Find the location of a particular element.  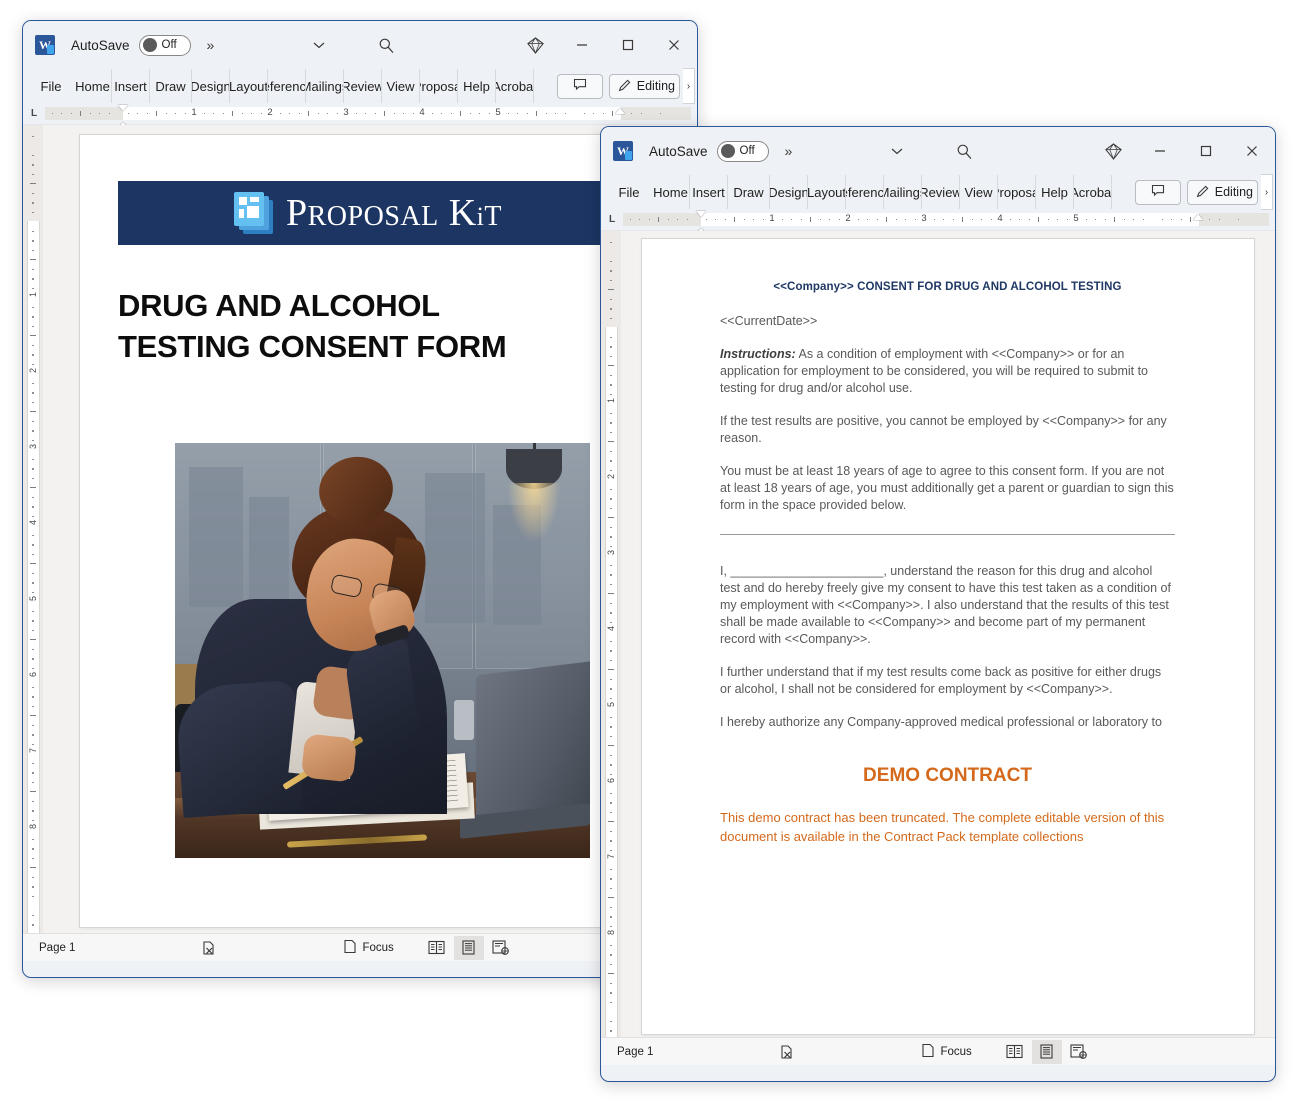

window-controls is located at coordinates (604, 45).